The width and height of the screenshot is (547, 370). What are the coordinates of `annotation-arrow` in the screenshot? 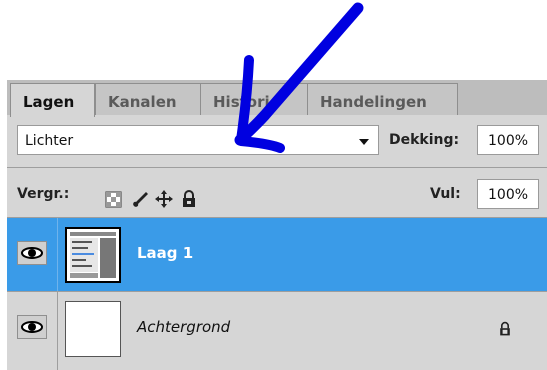 It's located at (299, 77).